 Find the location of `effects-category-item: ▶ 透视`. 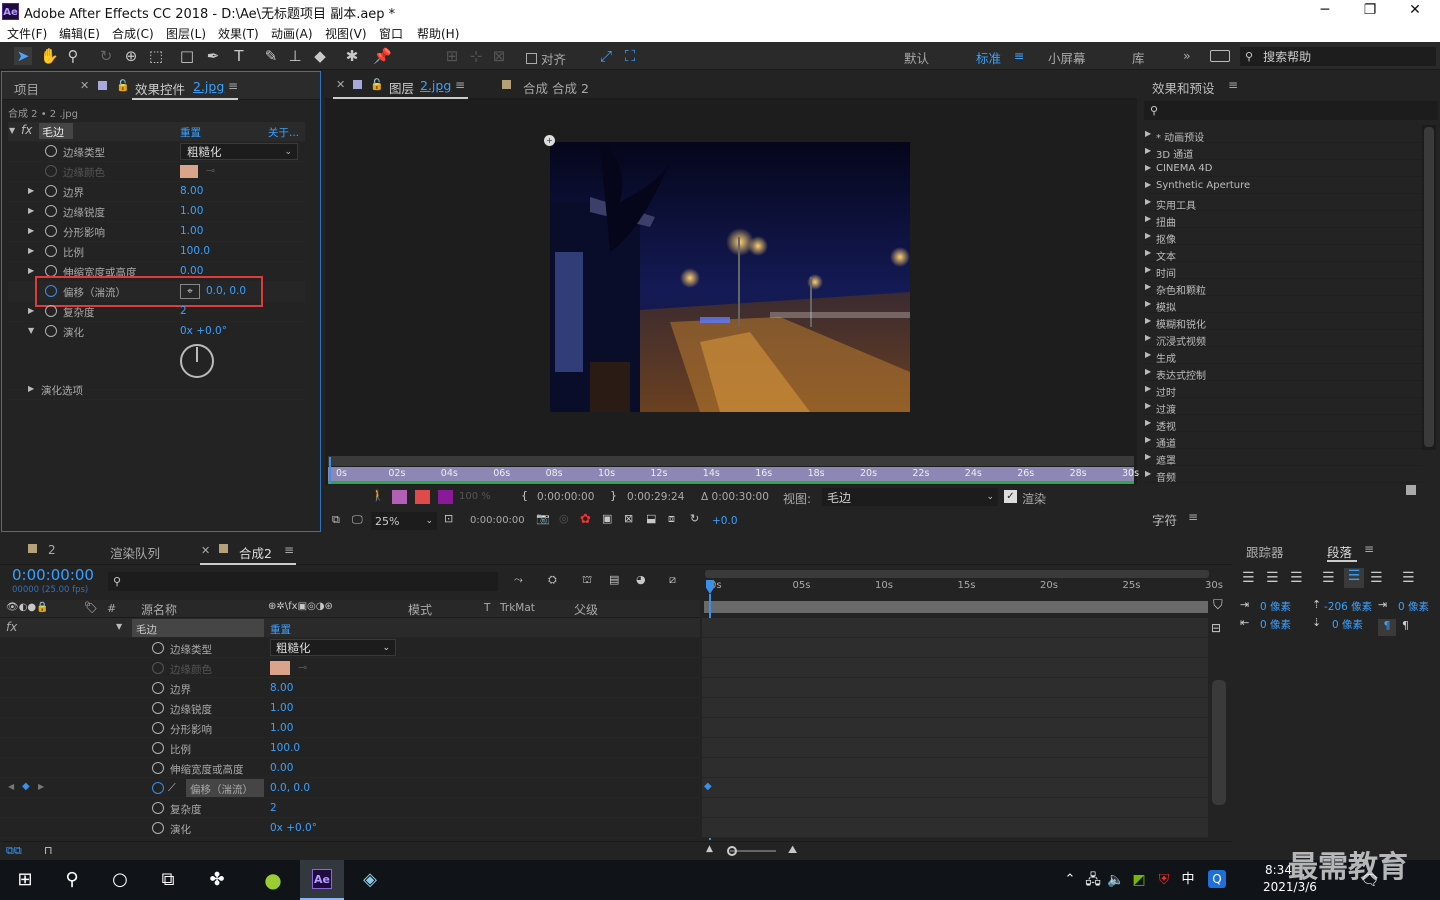

effects-category-item: ▶ 透视 is located at coordinates (1283, 424).